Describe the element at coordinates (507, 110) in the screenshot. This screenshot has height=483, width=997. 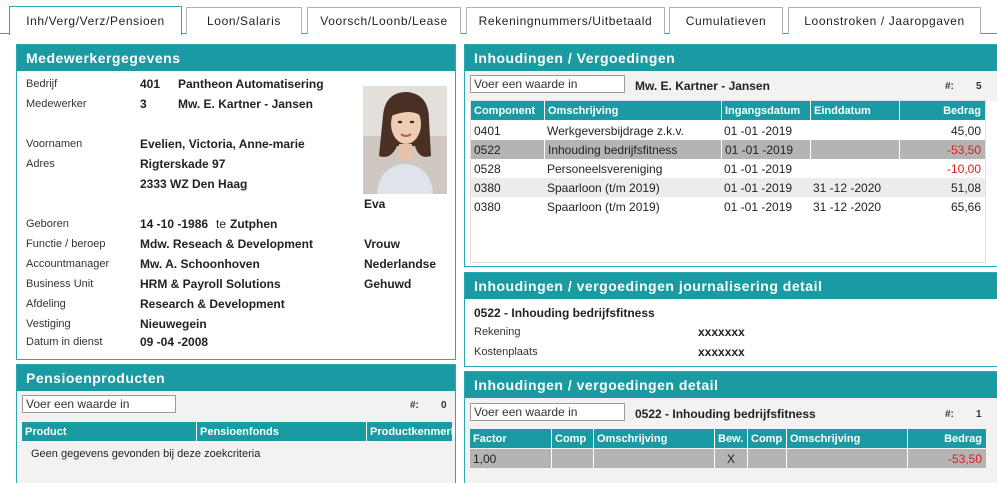
I see `column-component: Component` at that location.